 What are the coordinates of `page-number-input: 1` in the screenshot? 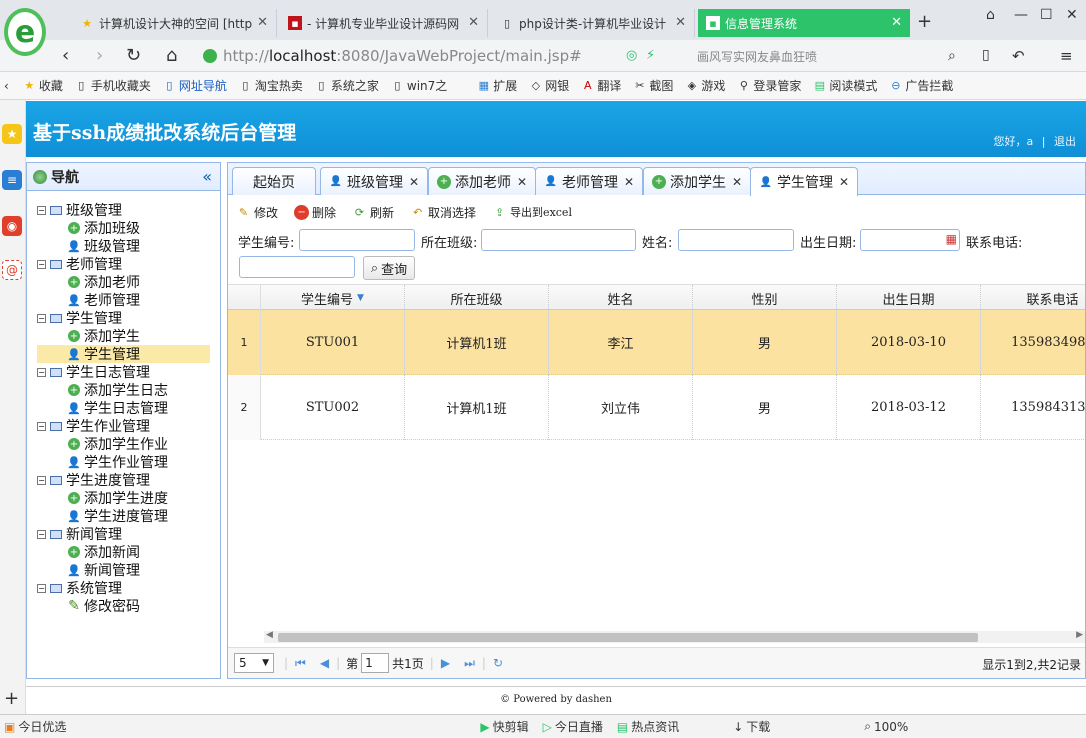 It's located at (375, 663).